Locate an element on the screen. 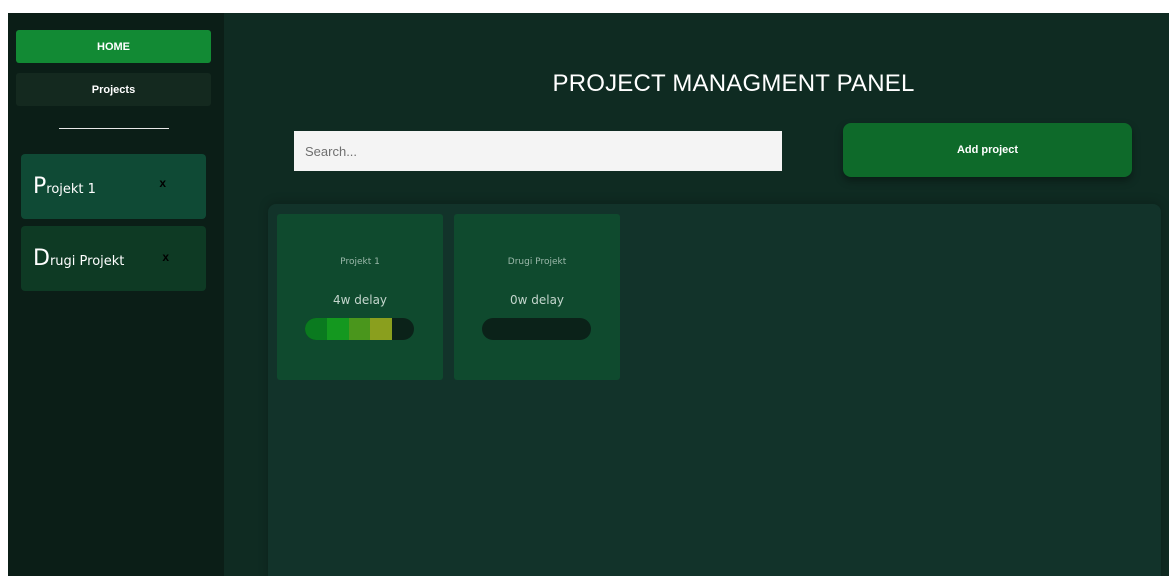 The image size is (1169, 576). sidebar-item-title: Drugi Projekt is located at coordinates (78, 258).